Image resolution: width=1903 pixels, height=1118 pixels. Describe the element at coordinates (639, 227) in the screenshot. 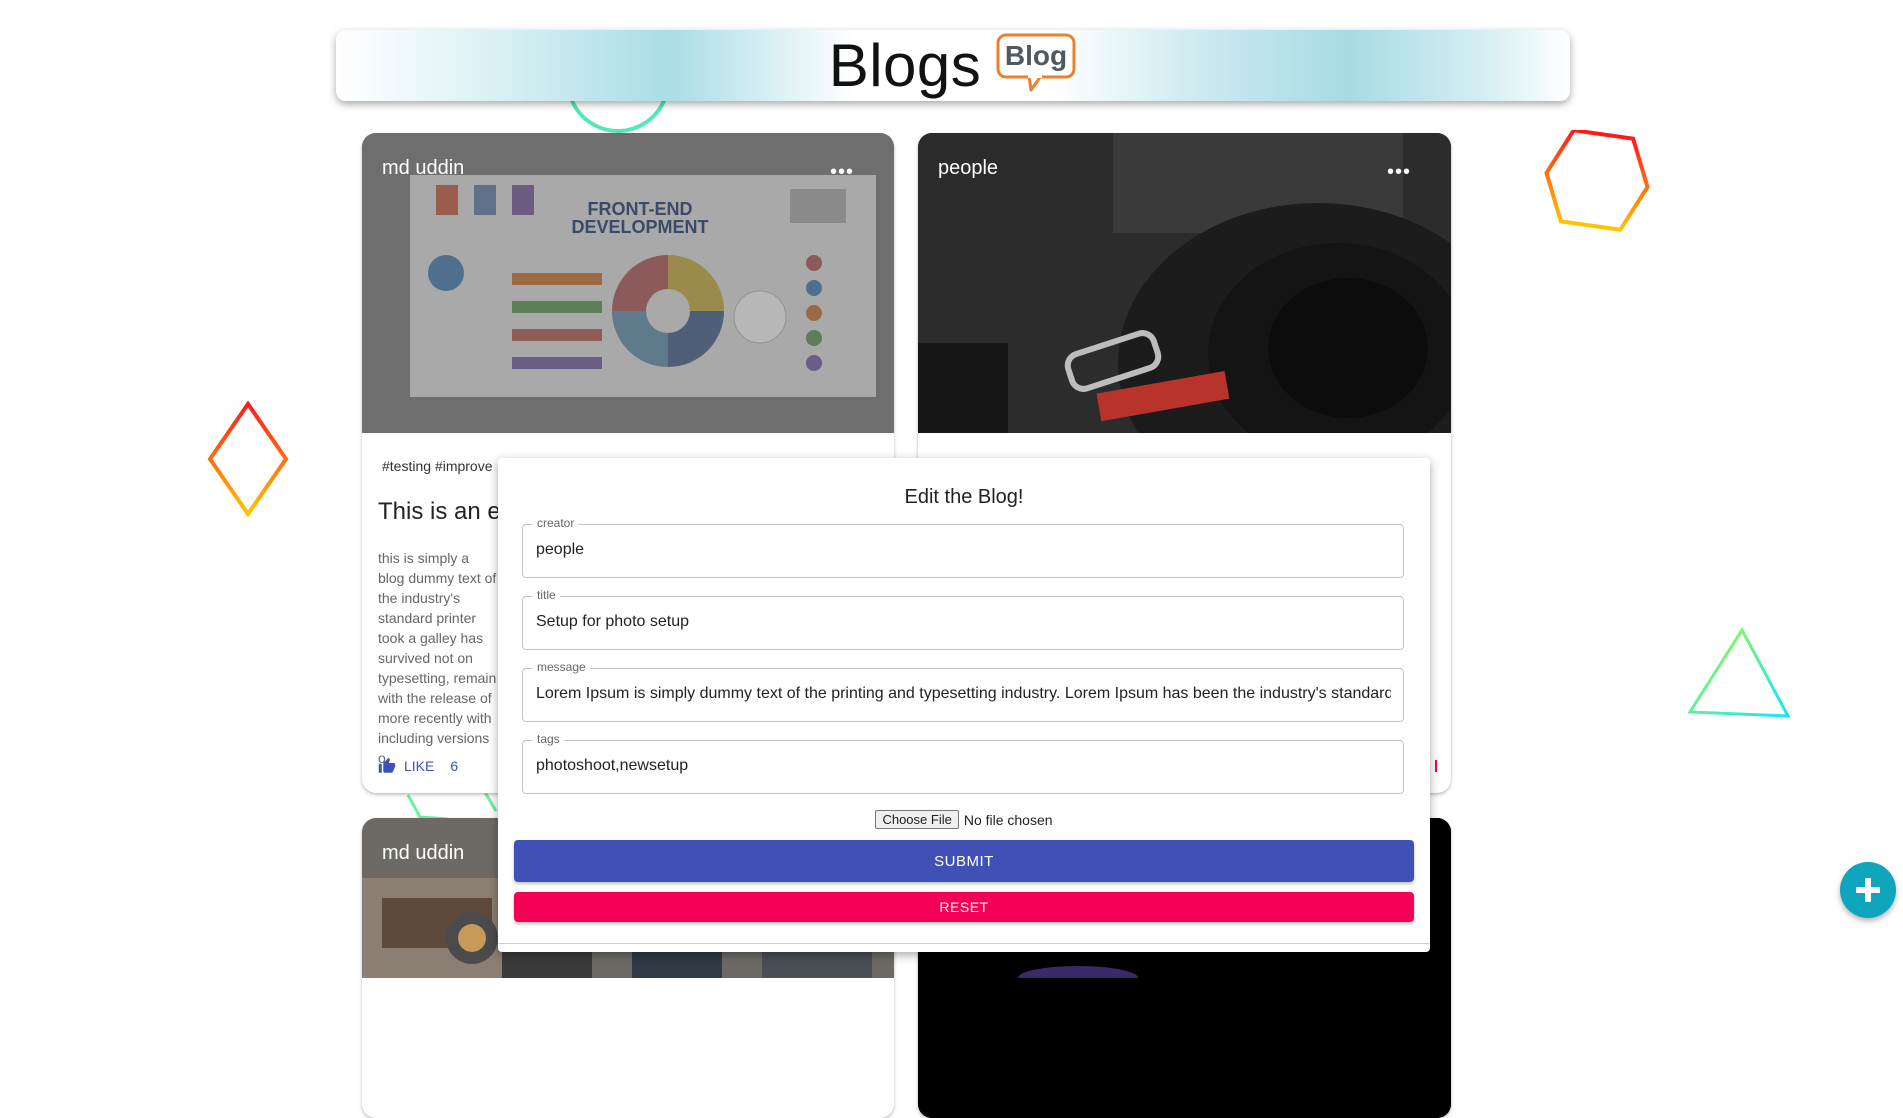

I see `infographic-headline-2: DEVELOPMENT` at that location.